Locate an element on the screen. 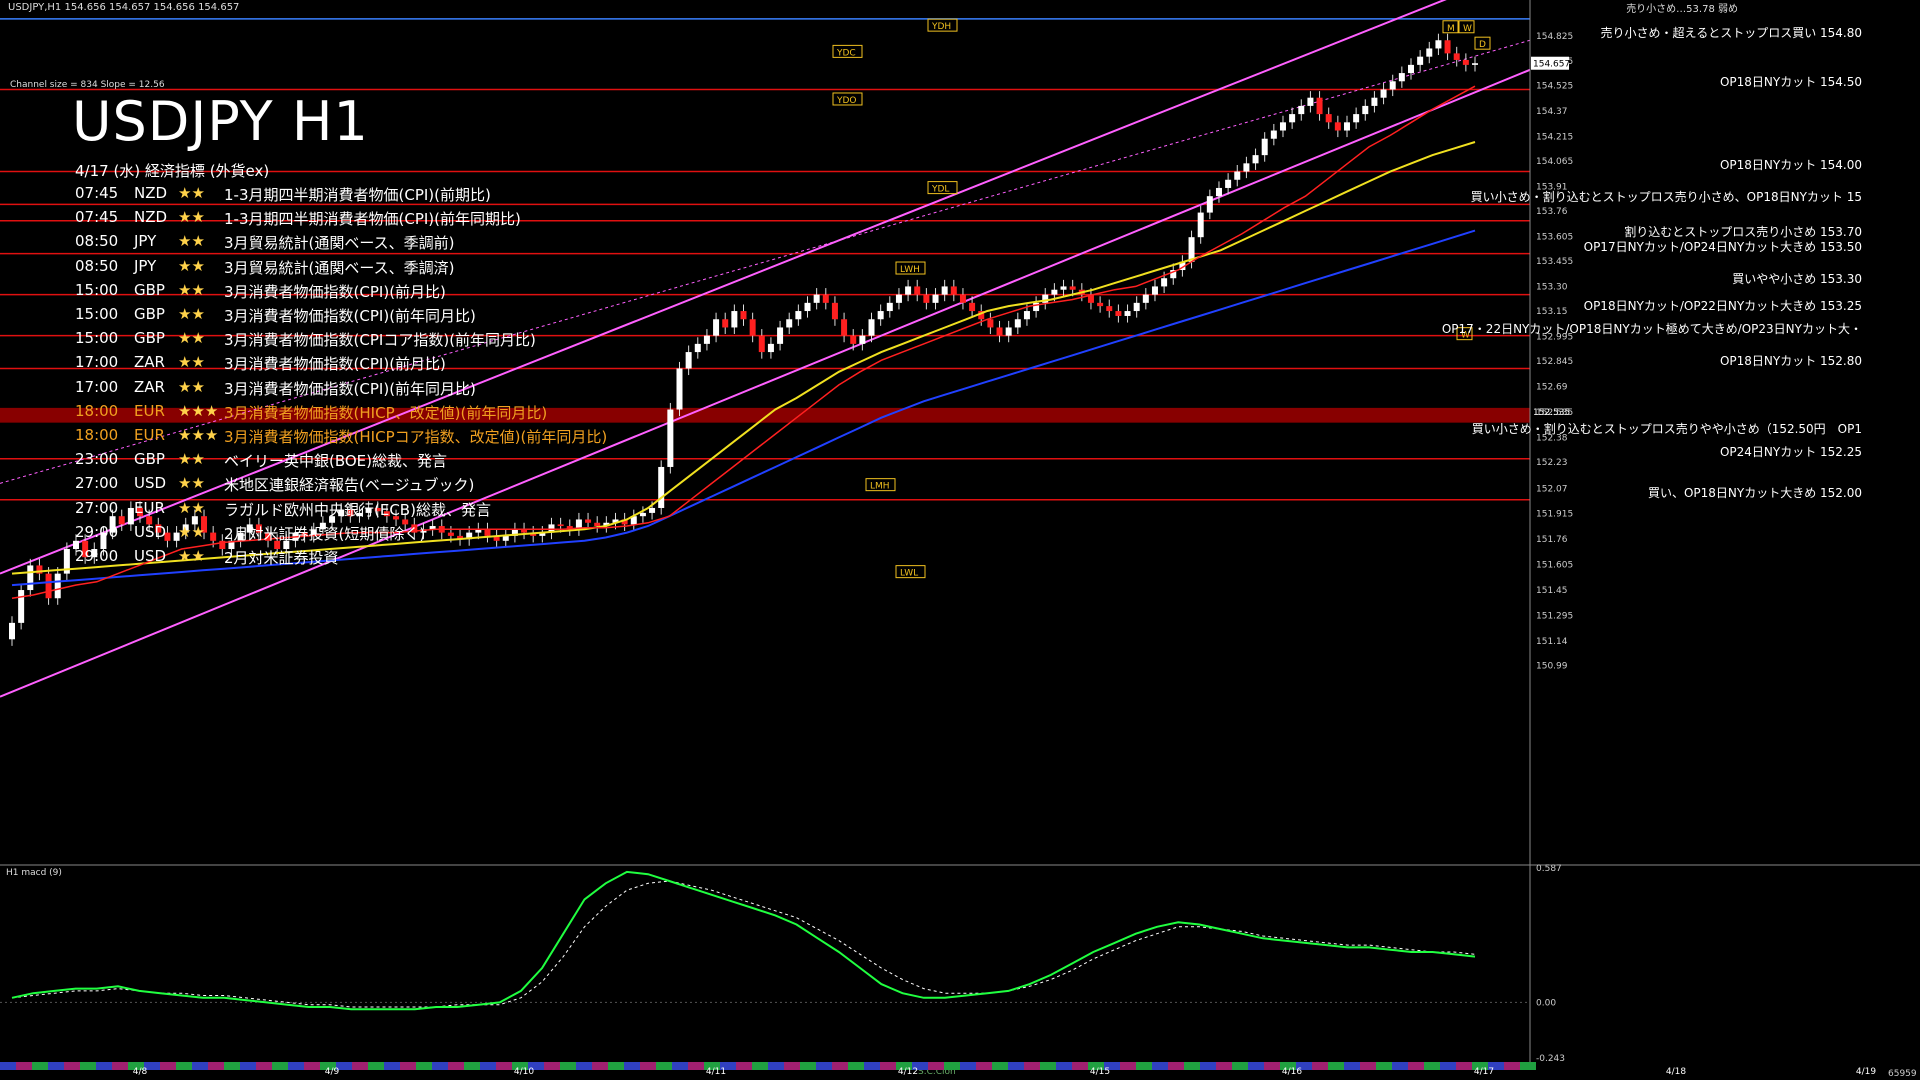  level-note: OP24日NYカット 152.25 is located at coordinates (1790, 451).